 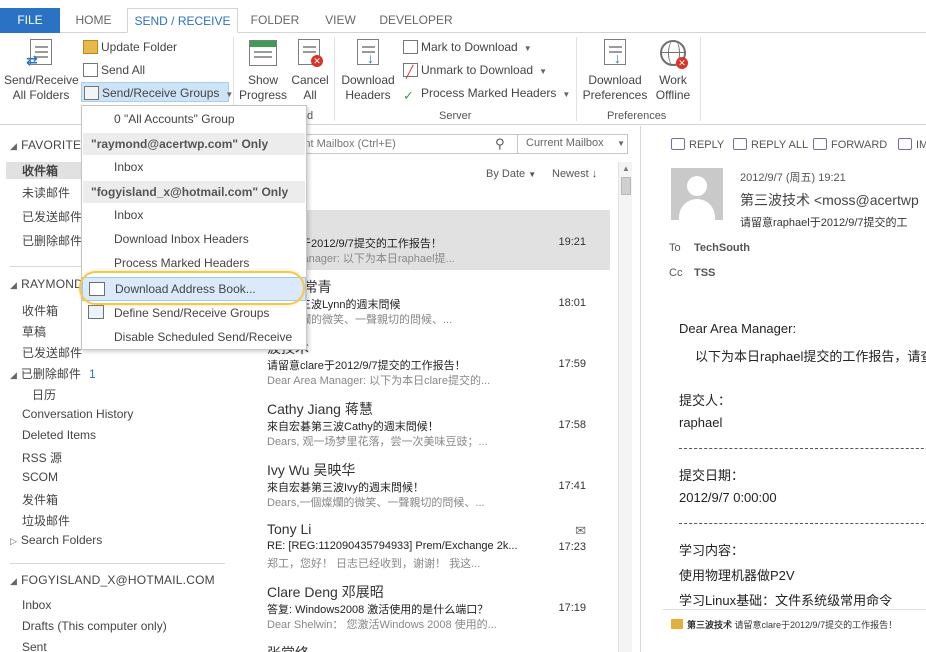 I want to click on scroll-up-icon: ▲, so click(x=626, y=168).